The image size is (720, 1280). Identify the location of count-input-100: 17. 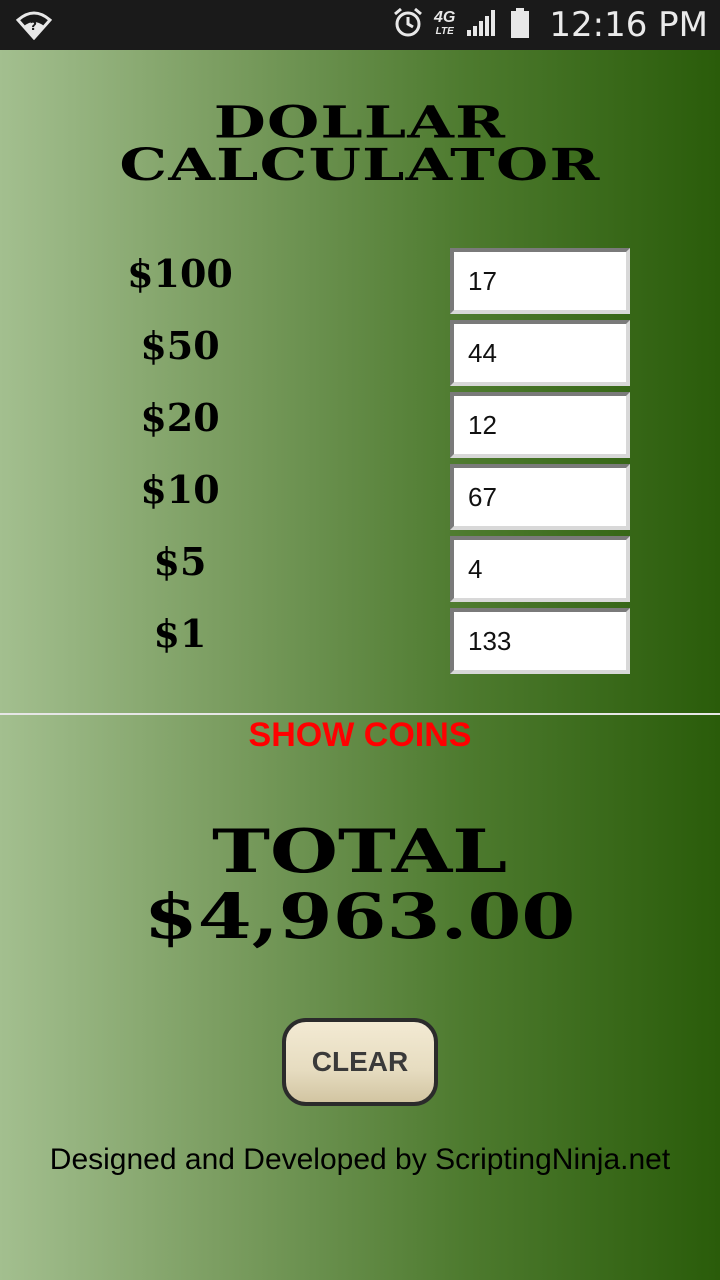
(540, 281).